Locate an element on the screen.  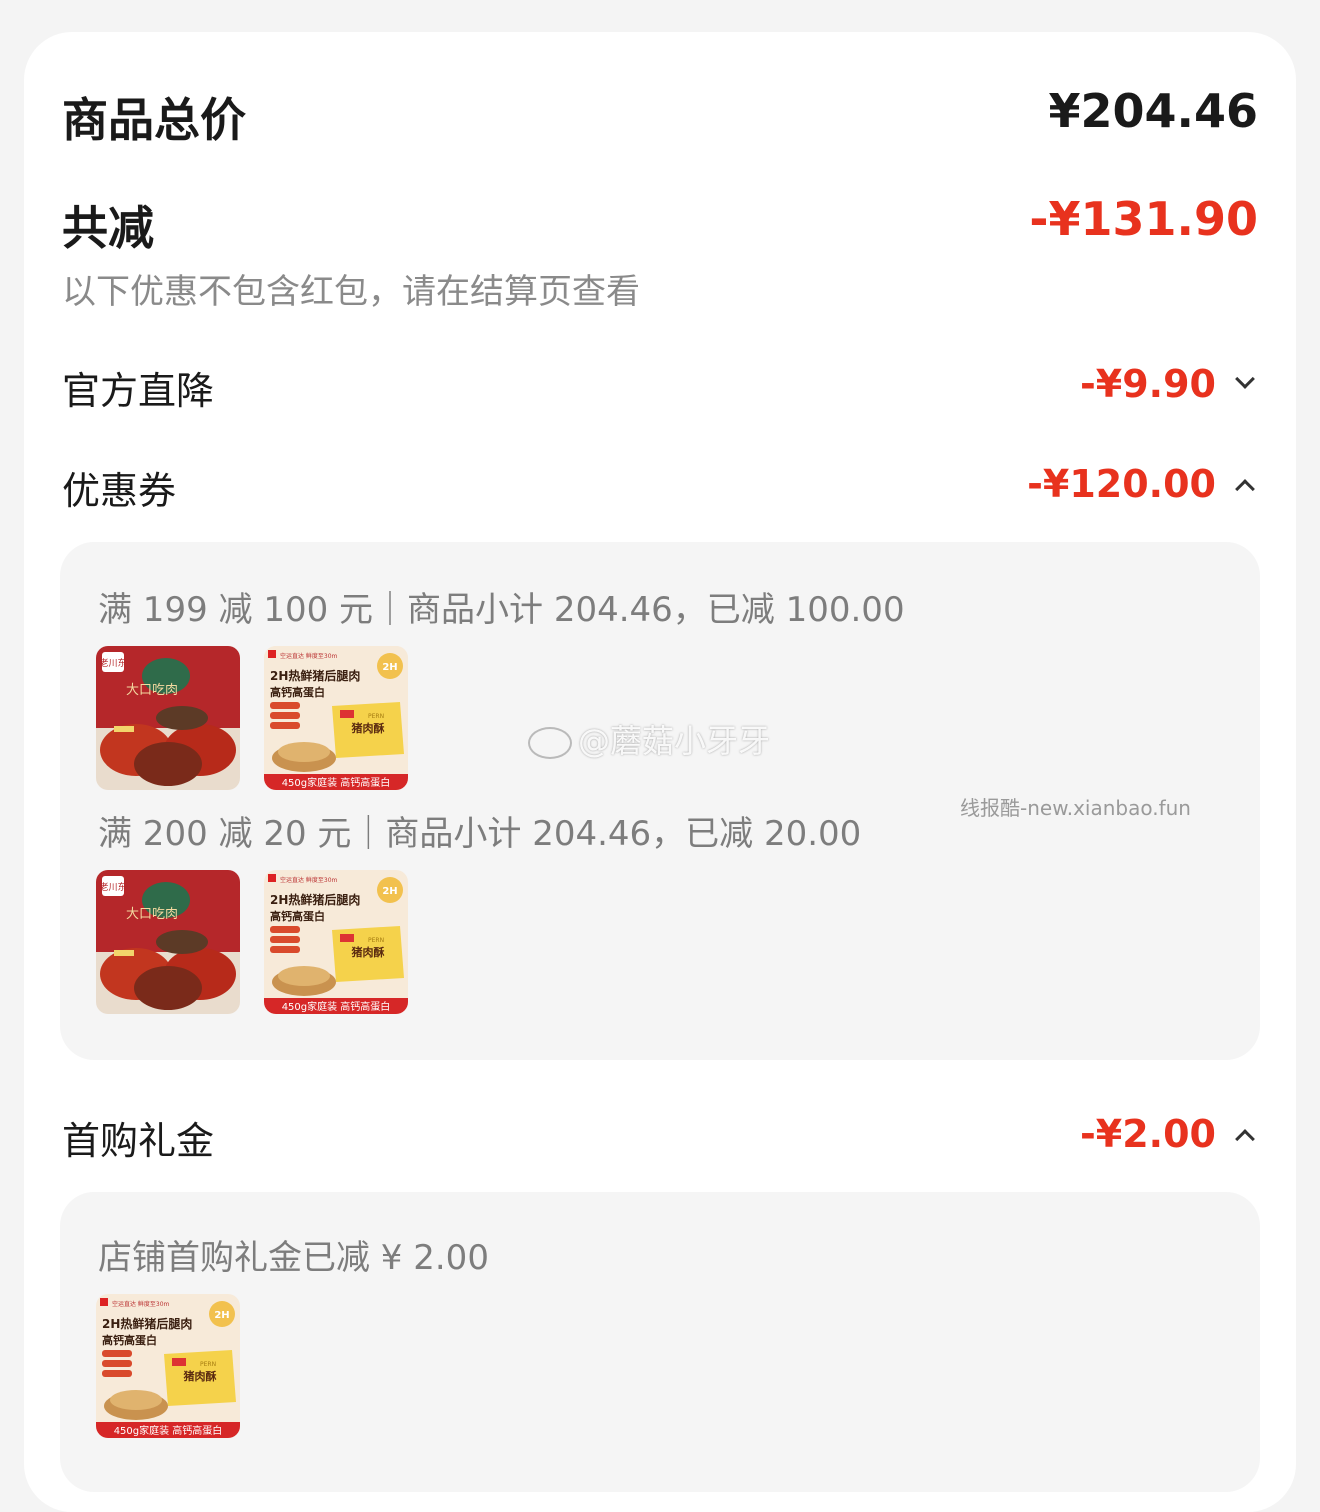
first-purchase-rule: 店铺首购礼金已减 ¥ 2.00 is located at coordinates (293, 1258).